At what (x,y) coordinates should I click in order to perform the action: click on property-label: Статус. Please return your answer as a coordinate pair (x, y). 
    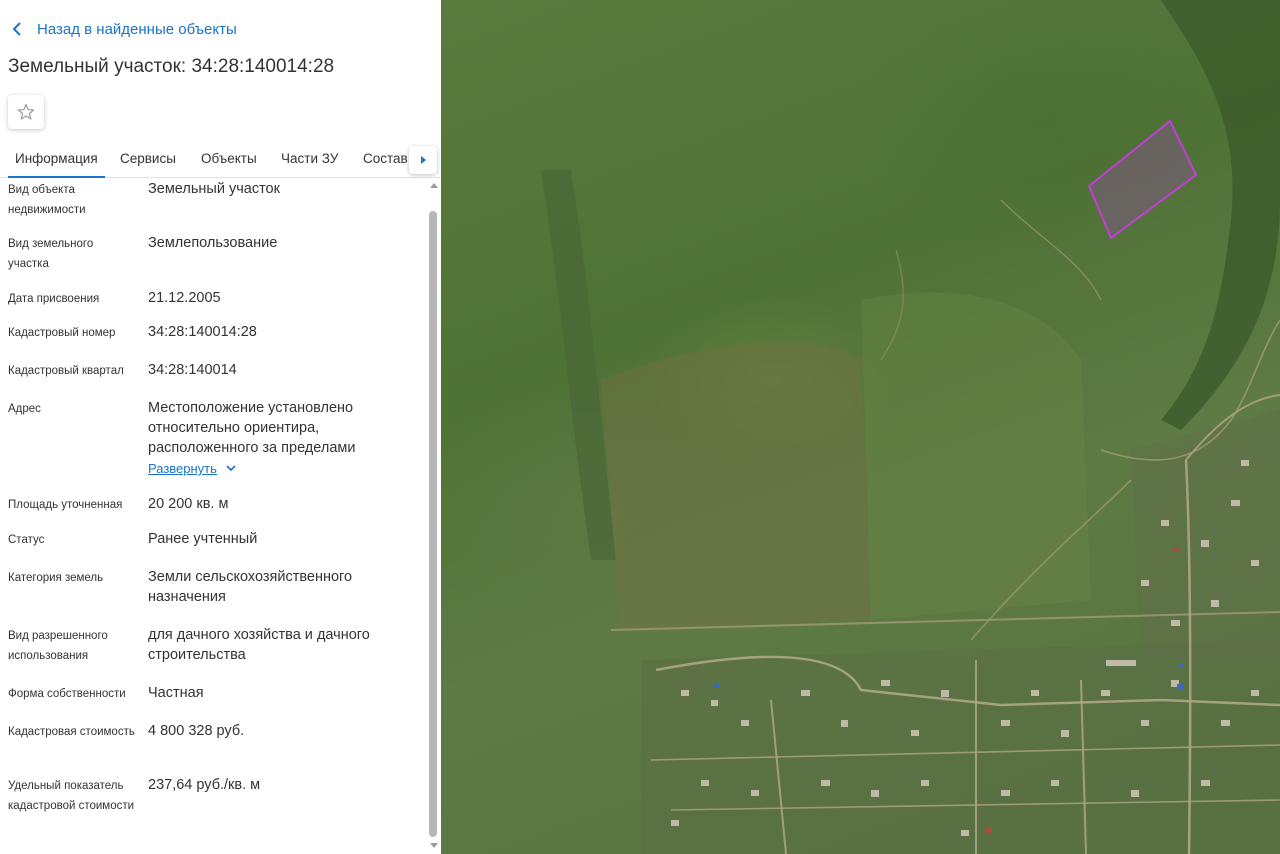
    Looking at the image, I should click on (26, 540).